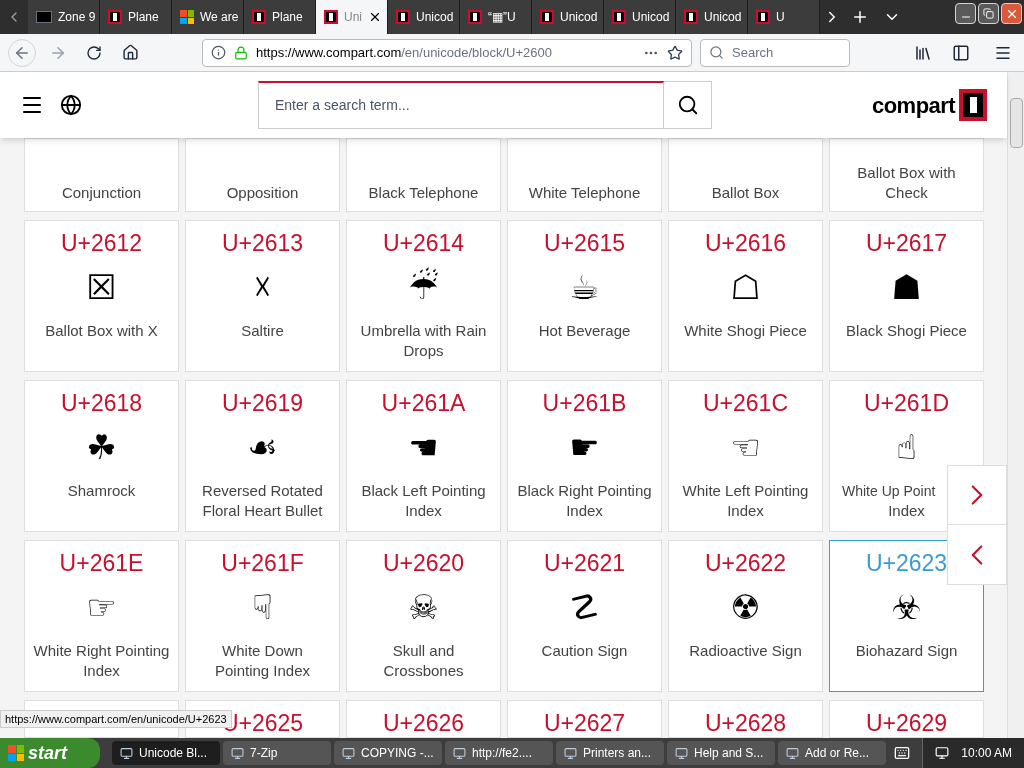  What do you see at coordinates (906, 511) in the screenshot?
I see `character-name: Index` at bounding box center [906, 511].